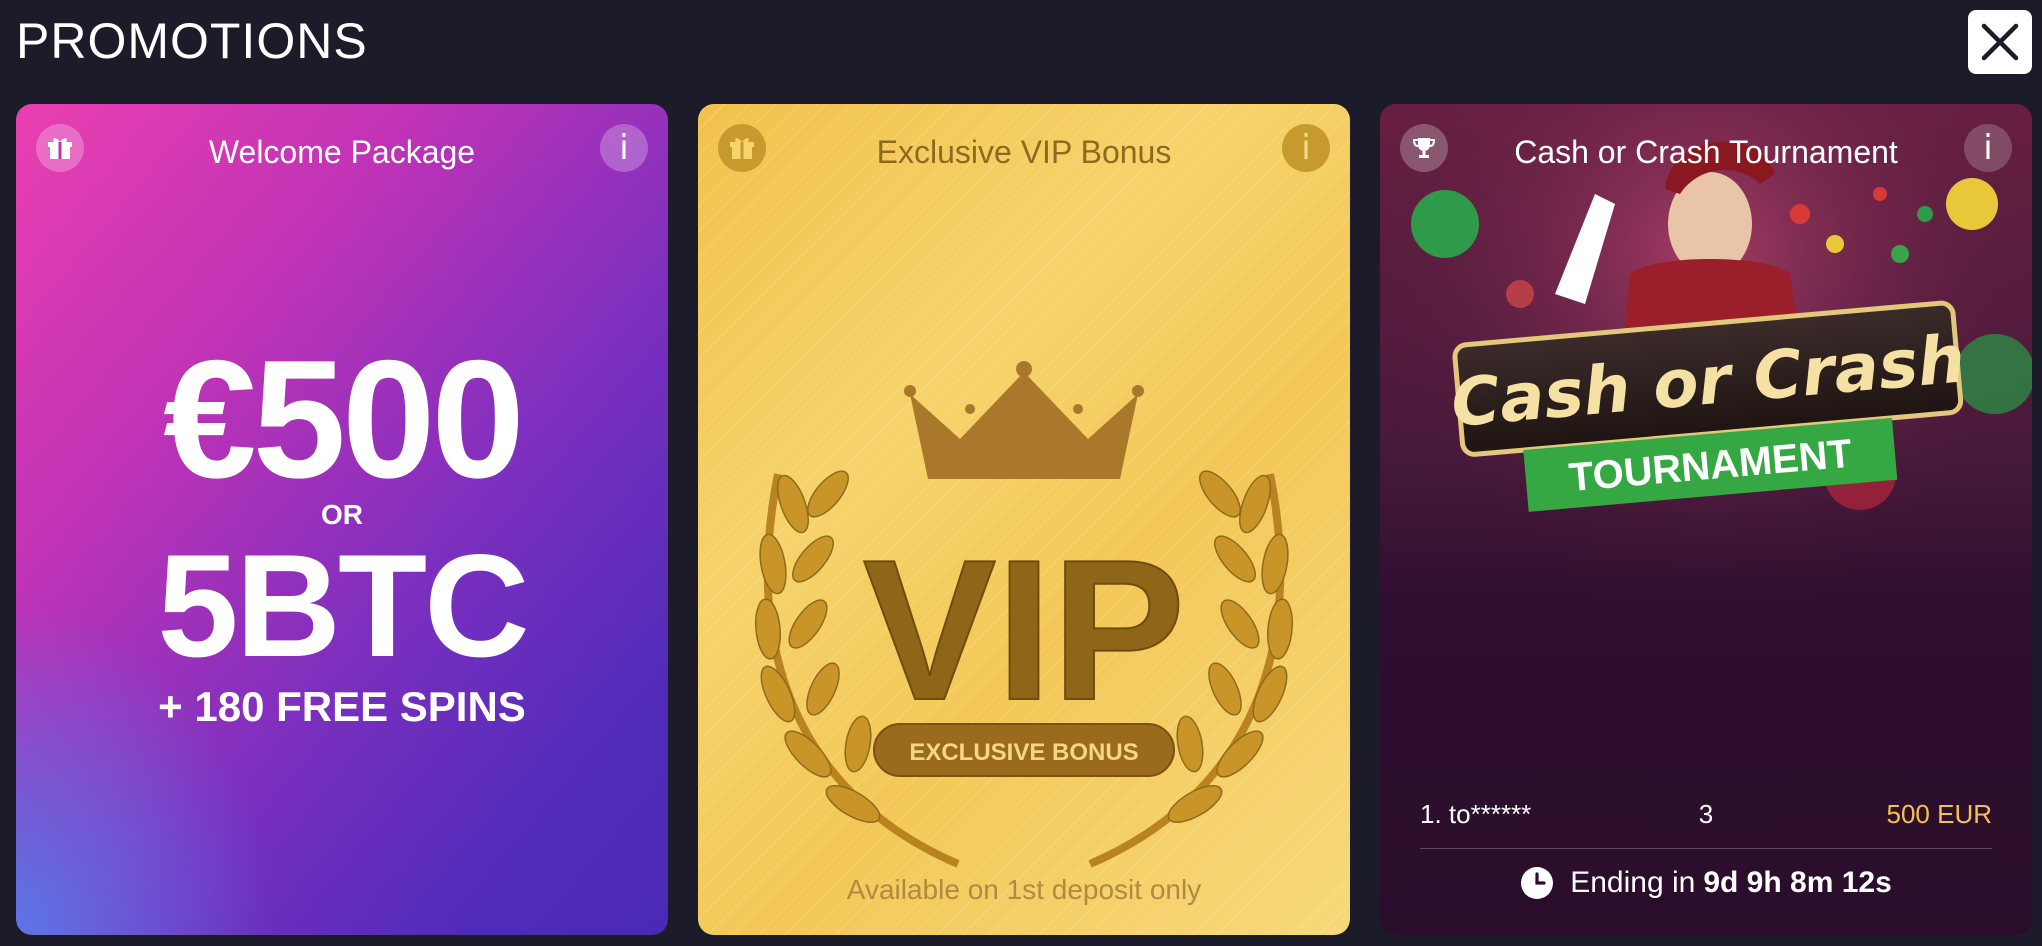 The height and width of the screenshot is (946, 2042). What do you see at coordinates (1476, 813) in the screenshot?
I see `leader-rank-name: 1. to******` at bounding box center [1476, 813].